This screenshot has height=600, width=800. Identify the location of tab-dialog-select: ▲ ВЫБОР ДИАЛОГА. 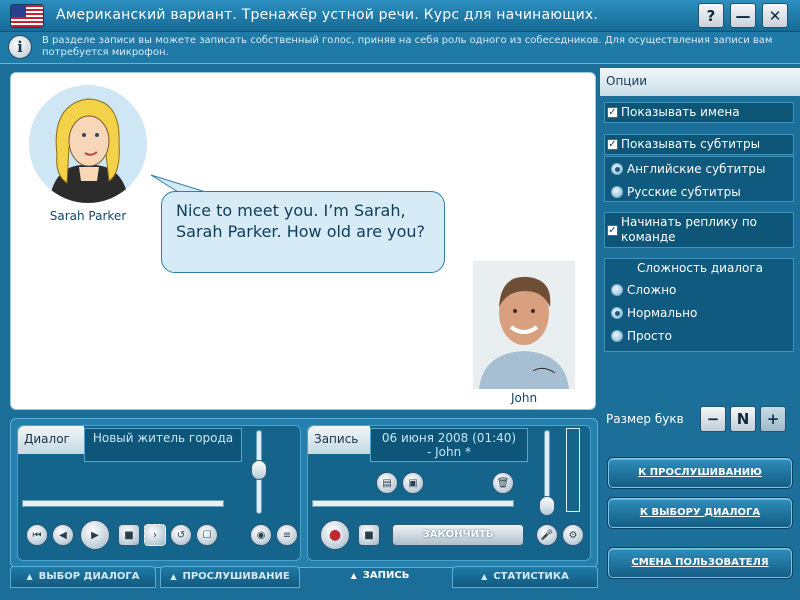
(83, 577).